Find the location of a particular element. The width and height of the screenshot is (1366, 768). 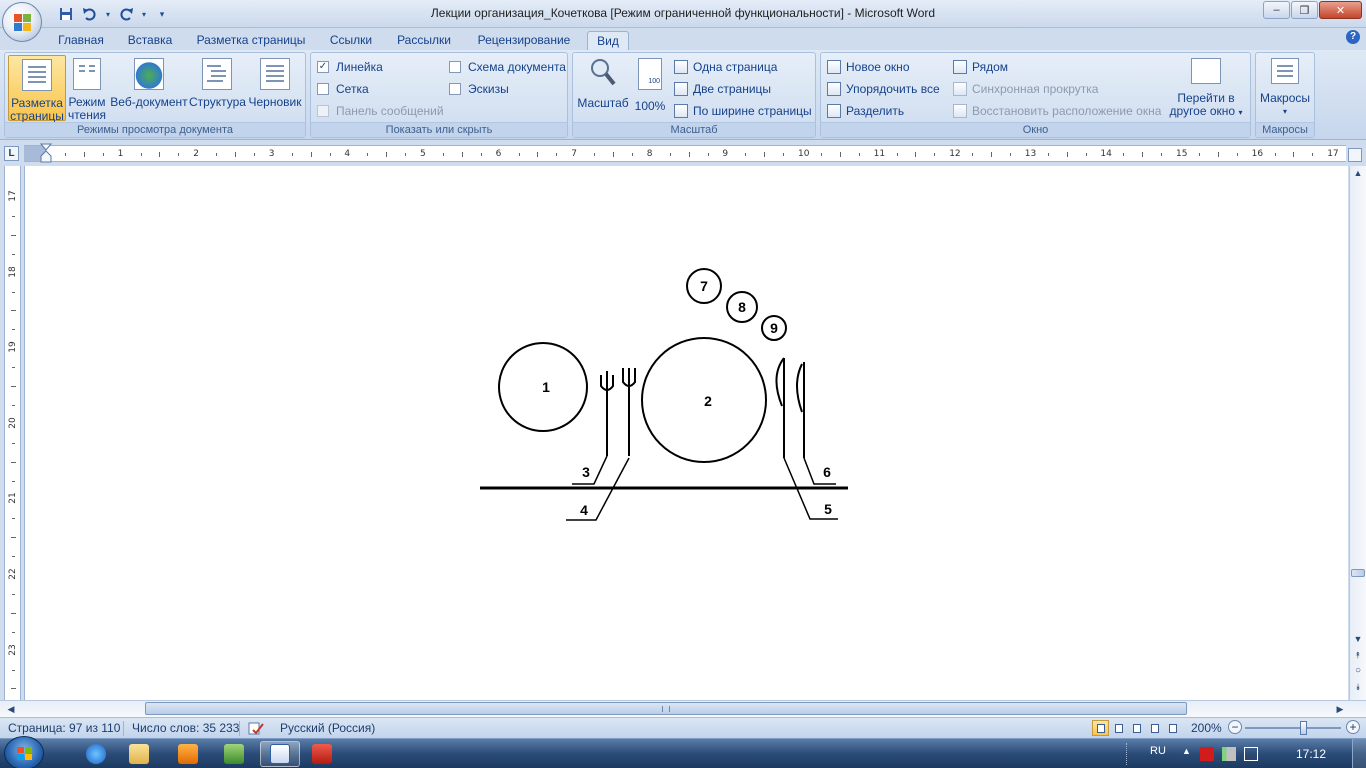

split-button: Разделить is located at coordinates (865, 111).